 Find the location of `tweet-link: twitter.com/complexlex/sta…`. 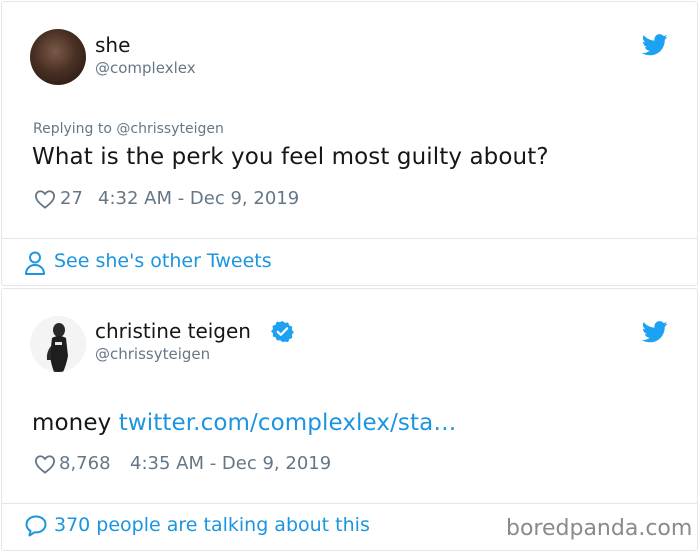

tweet-link: twitter.com/complexlex/sta… is located at coordinates (288, 423).